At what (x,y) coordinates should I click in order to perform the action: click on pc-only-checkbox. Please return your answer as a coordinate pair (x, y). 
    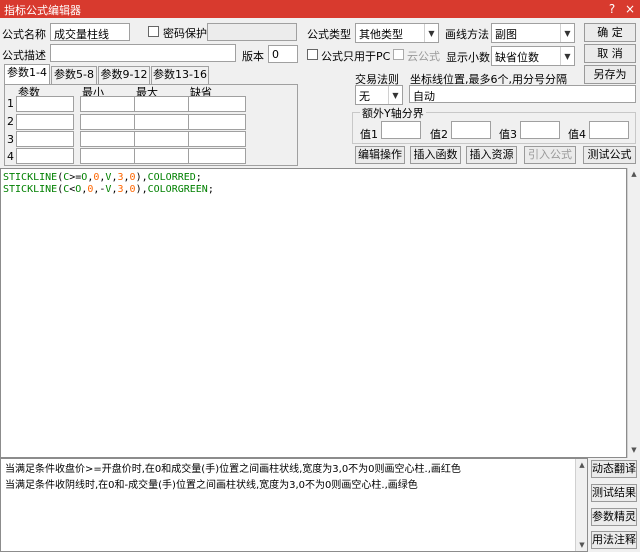
    Looking at the image, I should click on (312, 54).